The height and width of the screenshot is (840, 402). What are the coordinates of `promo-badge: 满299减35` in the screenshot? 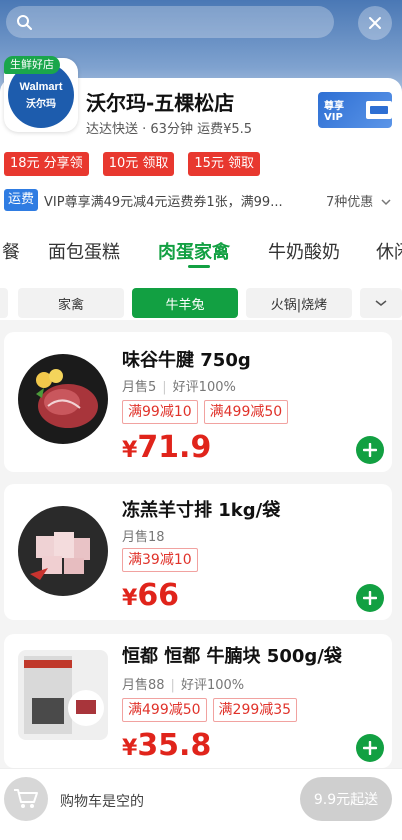 It's located at (255, 710).